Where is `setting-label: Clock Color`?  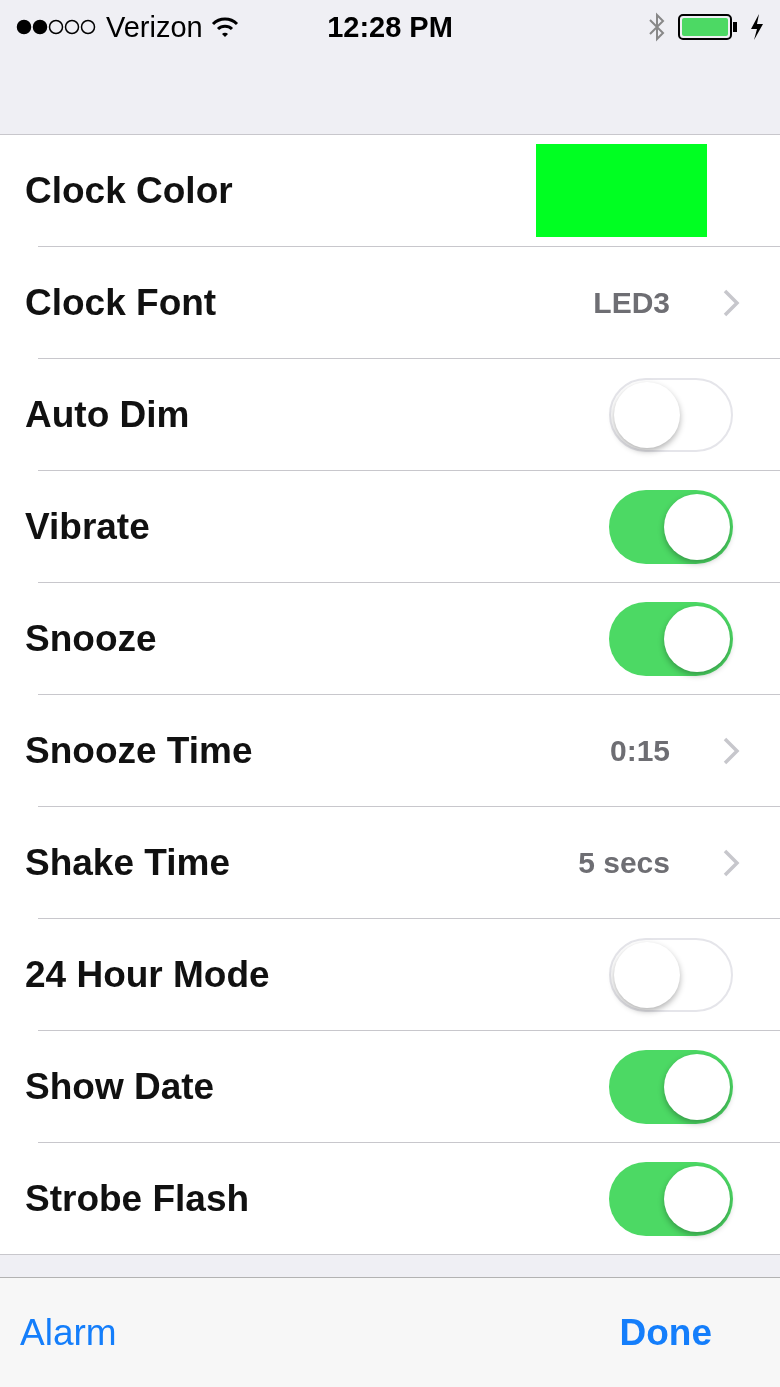
setting-label: Clock Color is located at coordinates (129, 190).